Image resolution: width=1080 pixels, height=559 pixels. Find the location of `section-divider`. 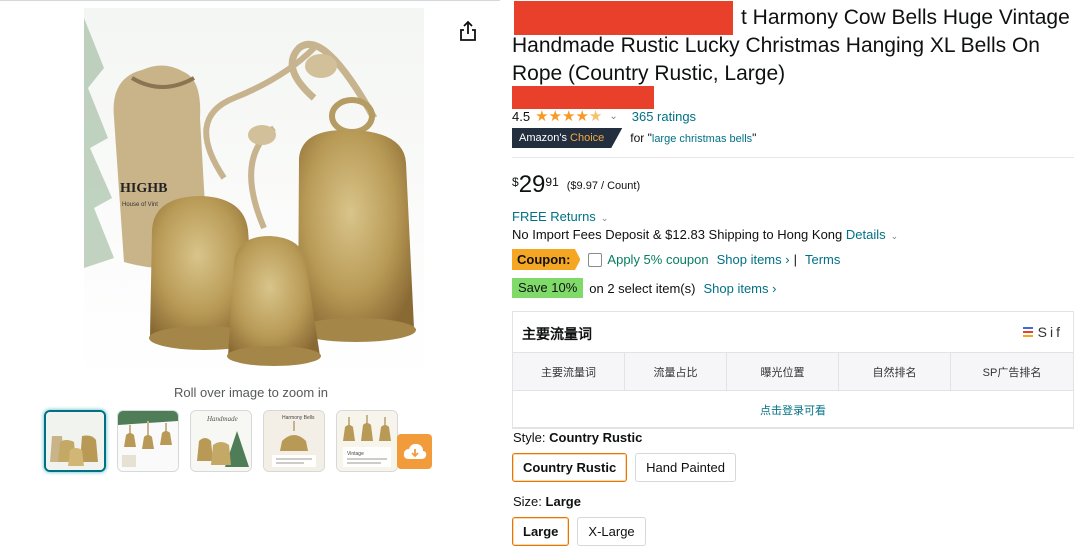

section-divider is located at coordinates (793, 157).